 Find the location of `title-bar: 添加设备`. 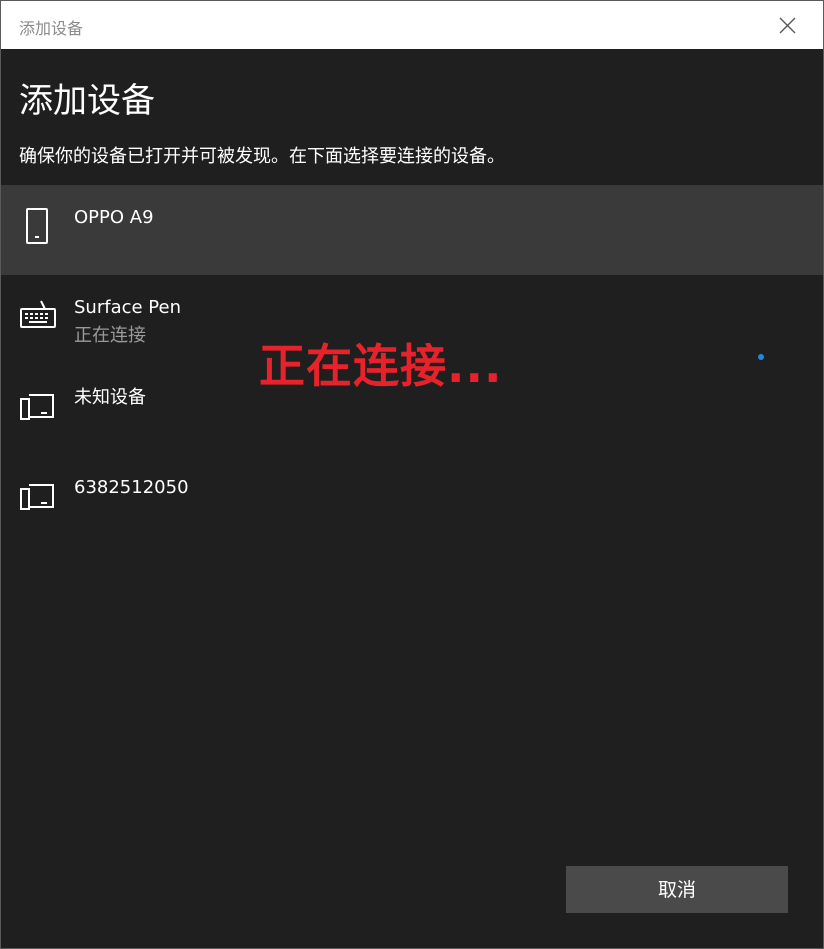

title-bar: 添加设备 is located at coordinates (412, 25).